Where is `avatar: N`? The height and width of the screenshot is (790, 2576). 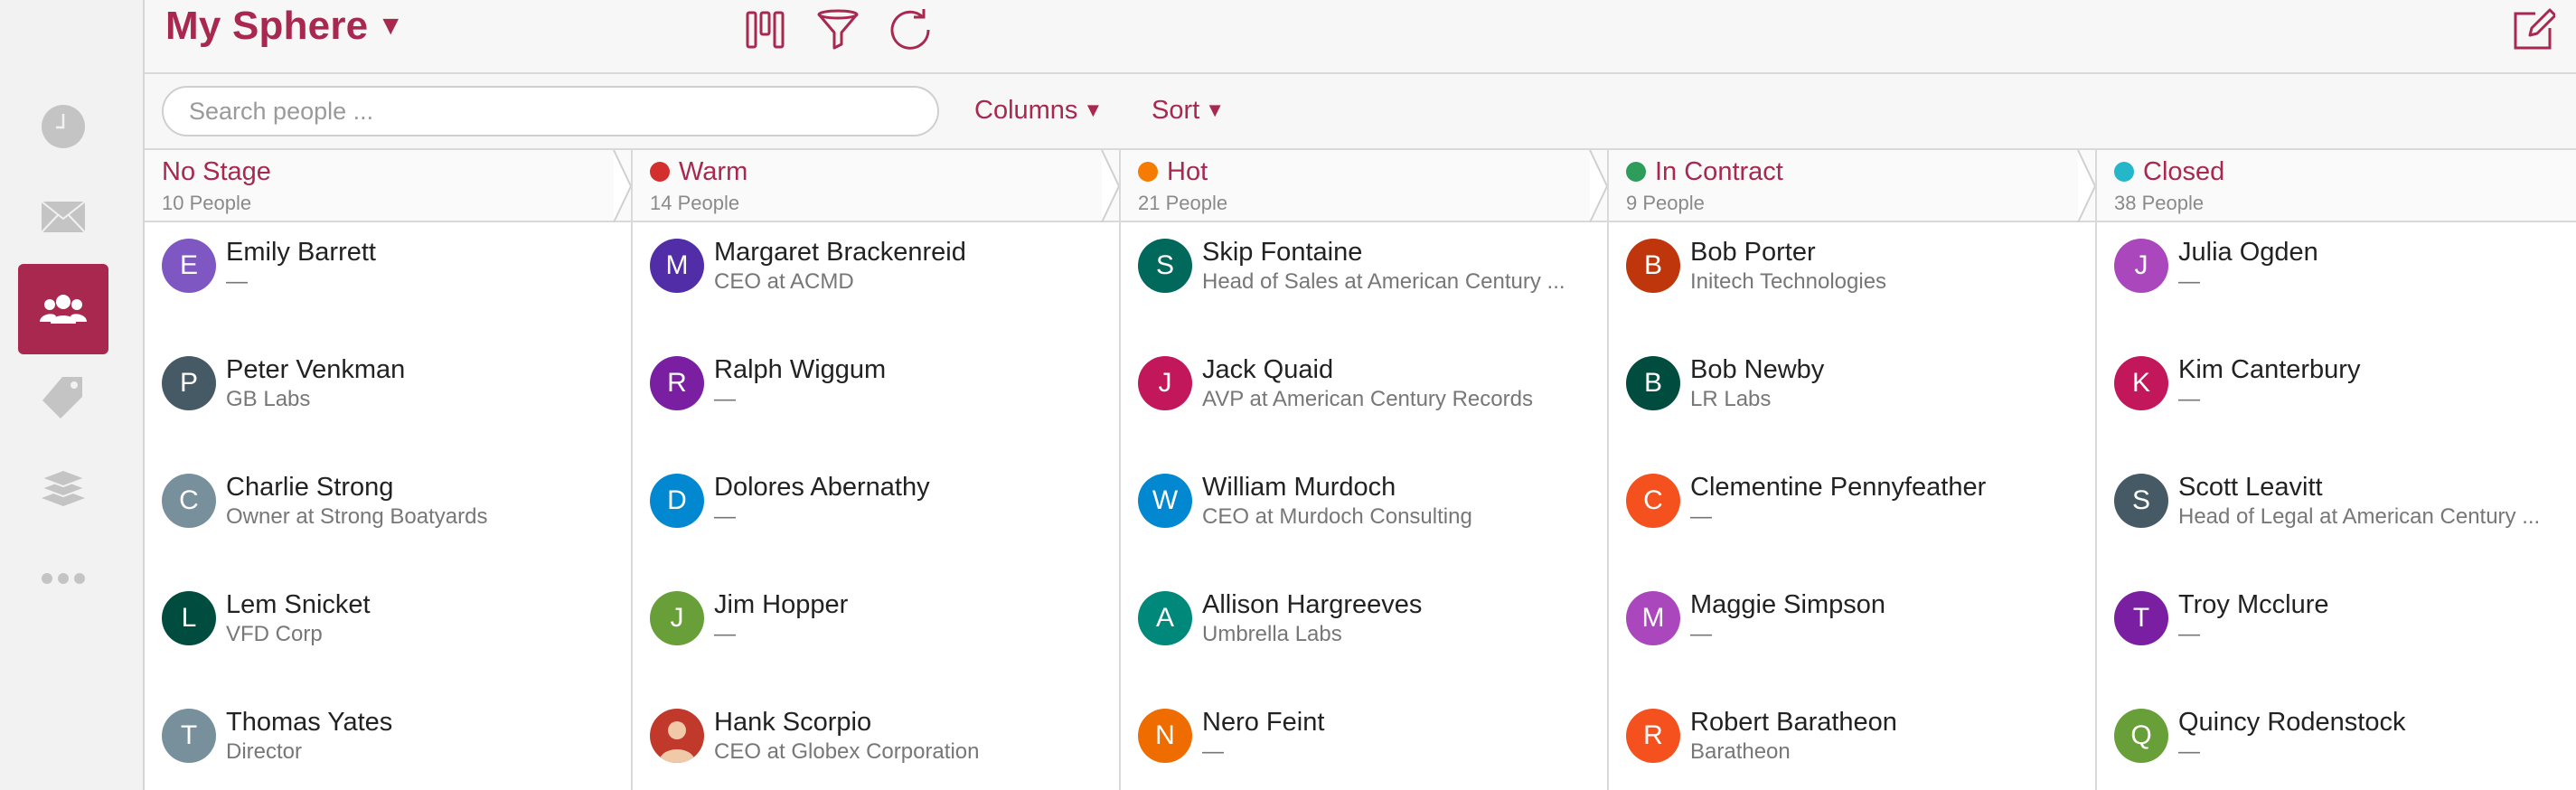 avatar: N is located at coordinates (1165, 736).